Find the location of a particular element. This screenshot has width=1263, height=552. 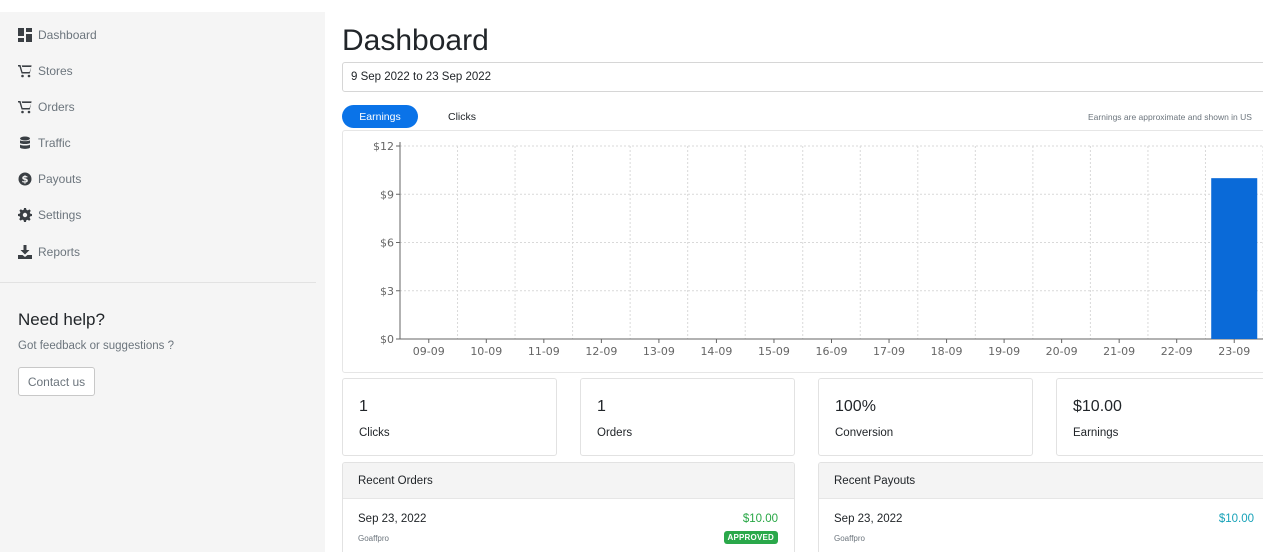

x-tick-label: 18-09 is located at coordinates (947, 351).